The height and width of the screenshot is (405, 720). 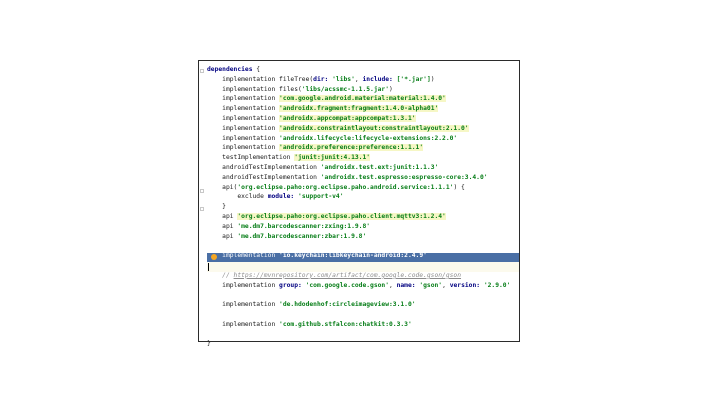 What do you see at coordinates (281, 197) in the screenshot?
I see `named-arg: module:` at bounding box center [281, 197].